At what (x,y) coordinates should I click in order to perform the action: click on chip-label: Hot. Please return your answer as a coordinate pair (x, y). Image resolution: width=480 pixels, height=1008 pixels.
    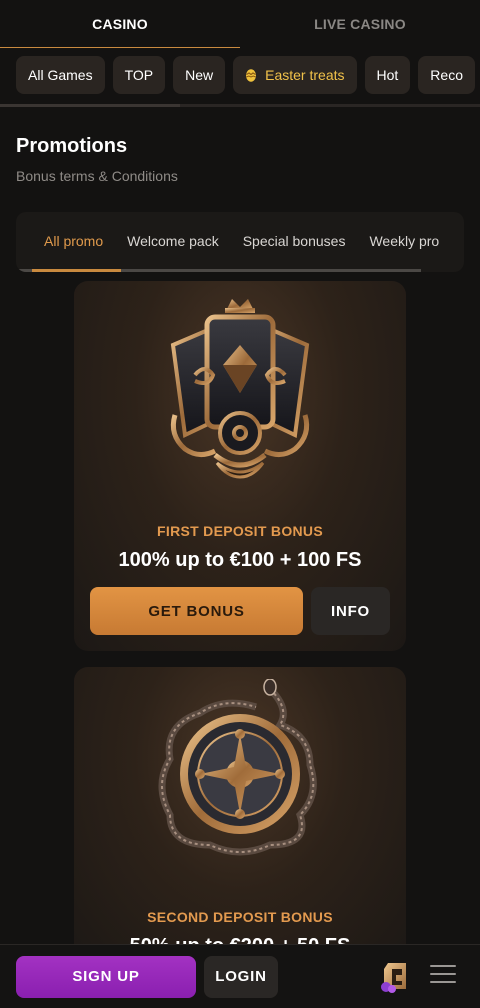
    Looking at the image, I should click on (387, 75).